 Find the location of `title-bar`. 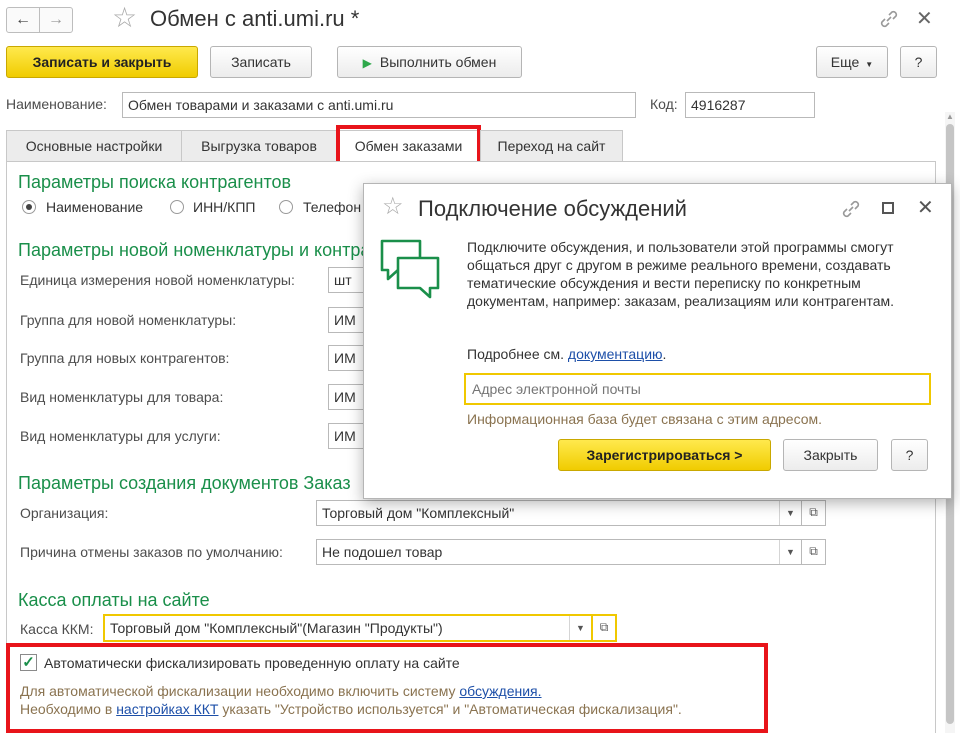

title-bar is located at coordinates (480, 20).